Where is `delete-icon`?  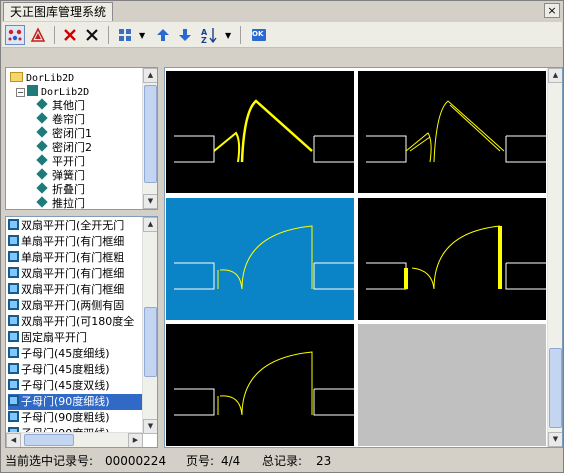
delete-icon is located at coordinates (70, 35).